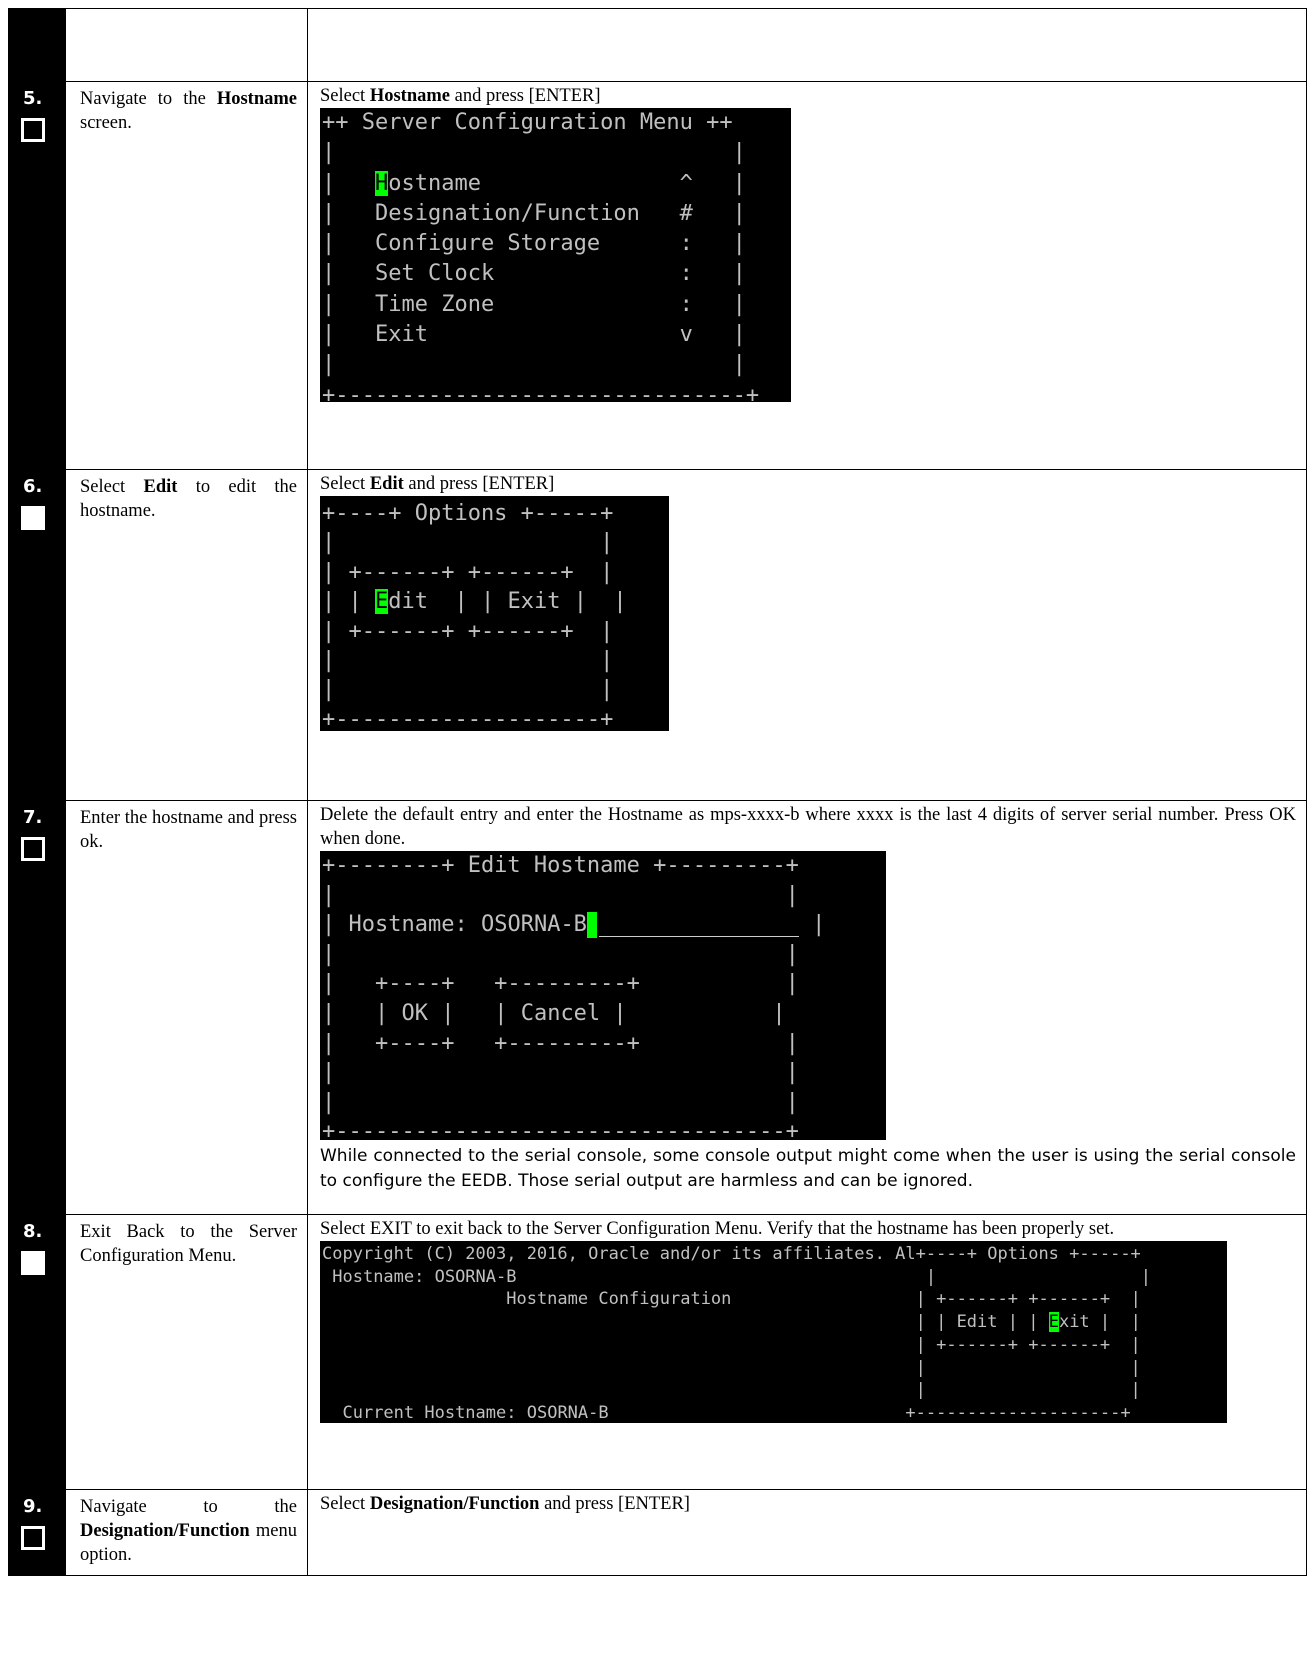 The height and width of the screenshot is (1655, 1307). I want to click on menu-item-set-clock: Set Clock, so click(434, 273).